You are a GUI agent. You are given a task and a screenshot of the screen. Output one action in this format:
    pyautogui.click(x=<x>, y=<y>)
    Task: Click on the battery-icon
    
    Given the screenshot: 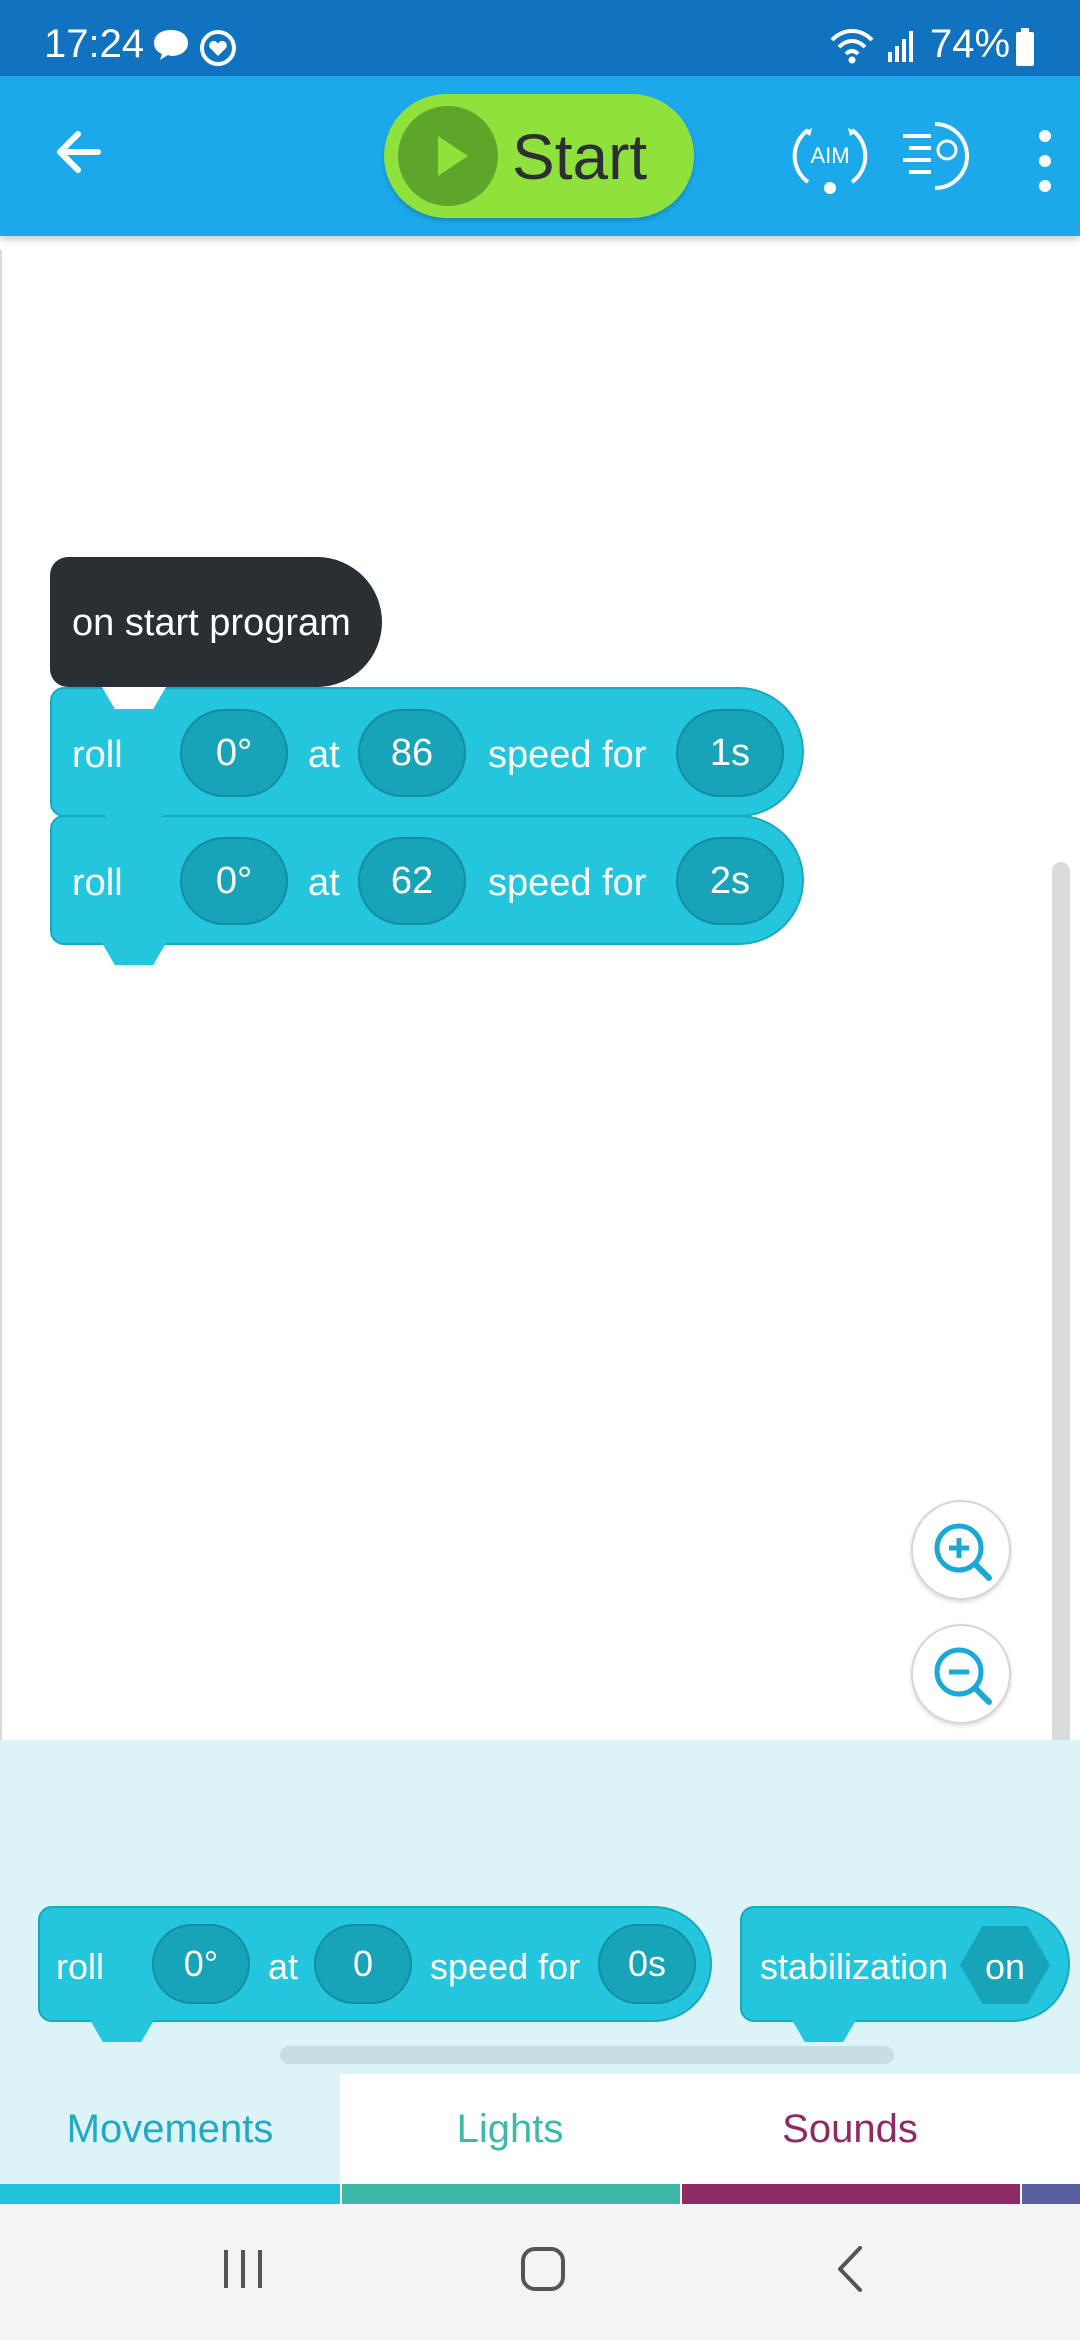 What is the action you would take?
    pyautogui.click(x=1025, y=47)
    